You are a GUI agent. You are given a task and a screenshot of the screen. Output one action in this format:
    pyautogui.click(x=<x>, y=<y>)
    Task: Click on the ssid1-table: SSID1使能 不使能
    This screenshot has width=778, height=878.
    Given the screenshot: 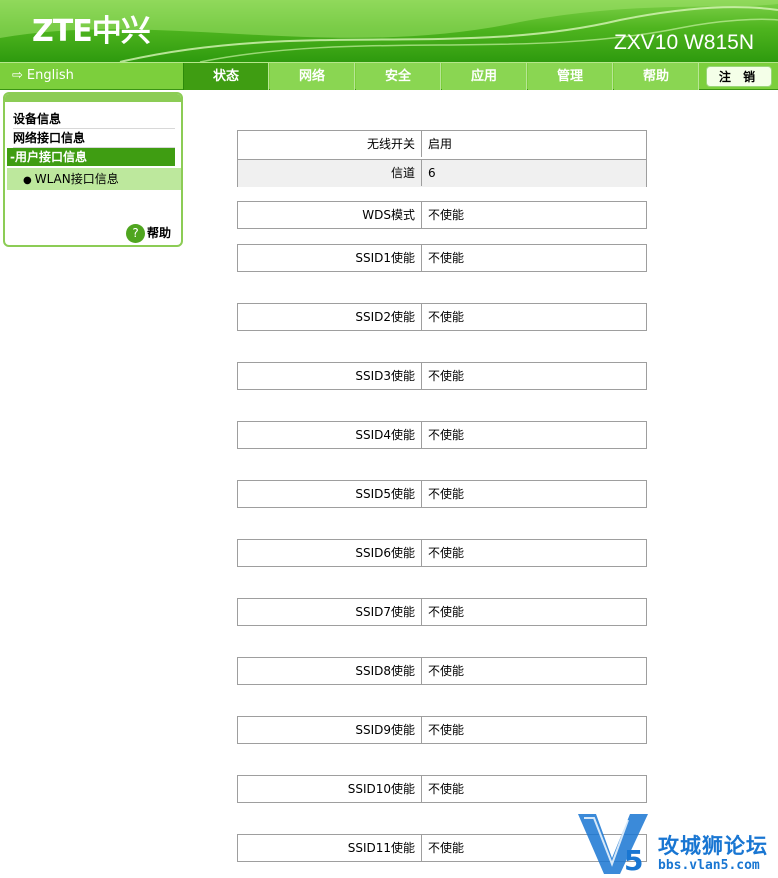 What is the action you would take?
    pyautogui.click(x=442, y=258)
    